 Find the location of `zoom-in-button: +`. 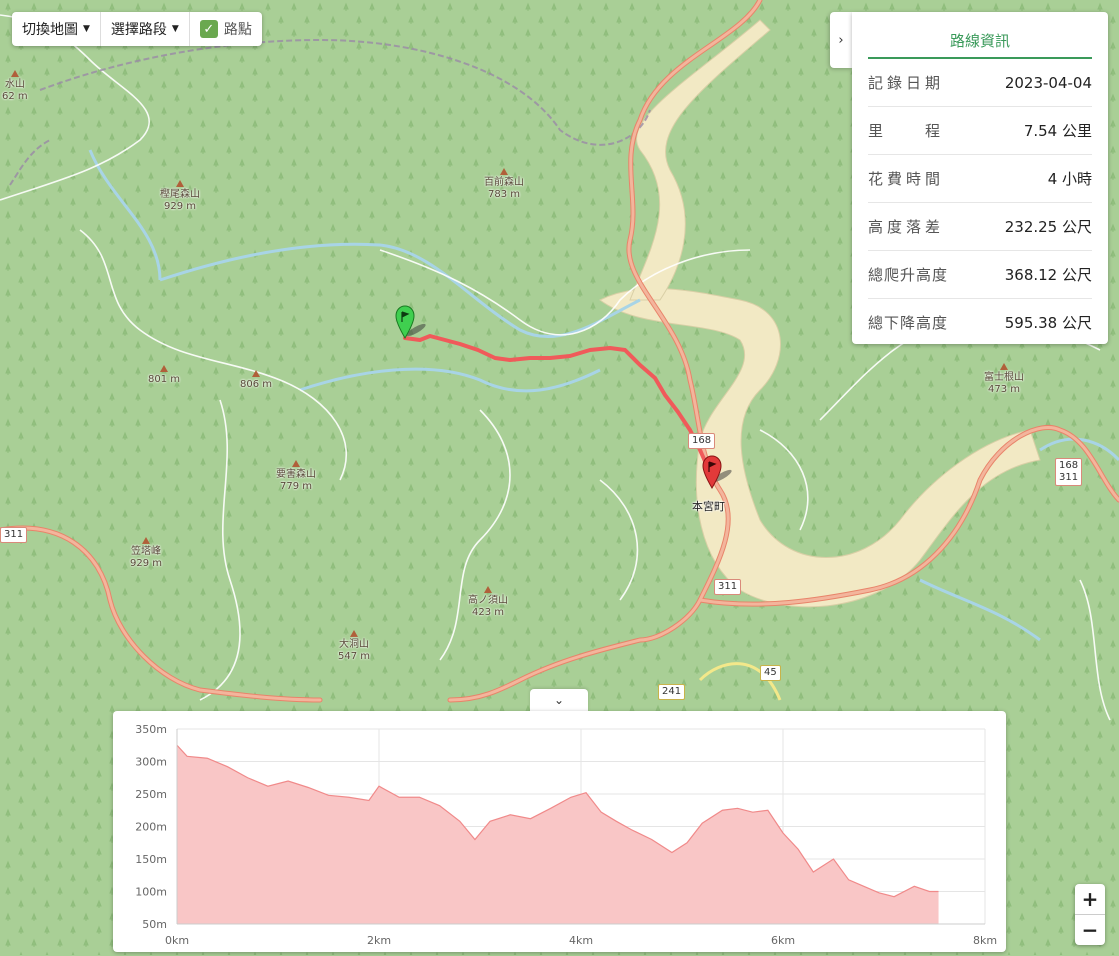

zoom-in-button: + is located at coordinates (1090, 899).